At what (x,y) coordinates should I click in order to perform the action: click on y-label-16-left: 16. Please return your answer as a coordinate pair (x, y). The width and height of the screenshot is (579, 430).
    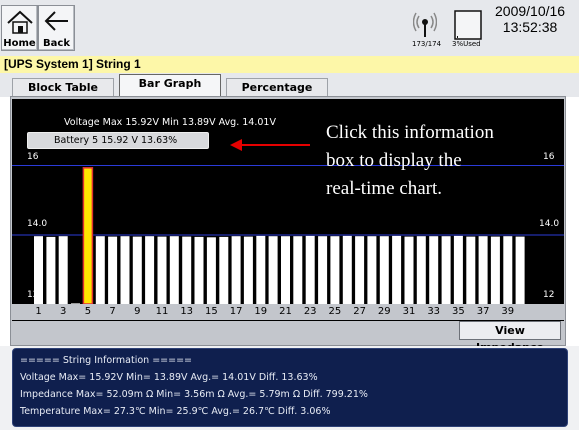
    Looking at the image, I should click on (33, 157).